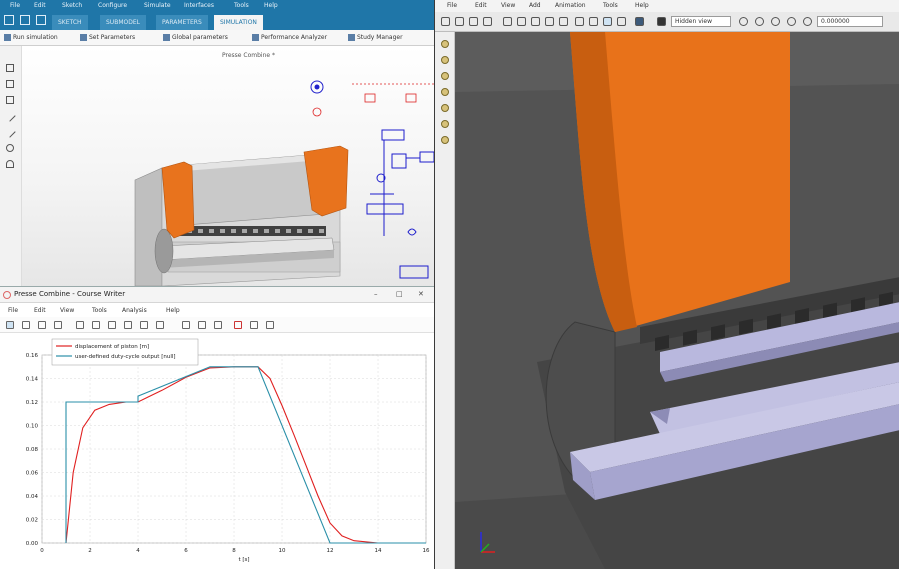 The width and height of the screenshot is (899, 569). Describe the element at coordinates (535, 21) in the screenshot. I see `cut-icon` at that location.